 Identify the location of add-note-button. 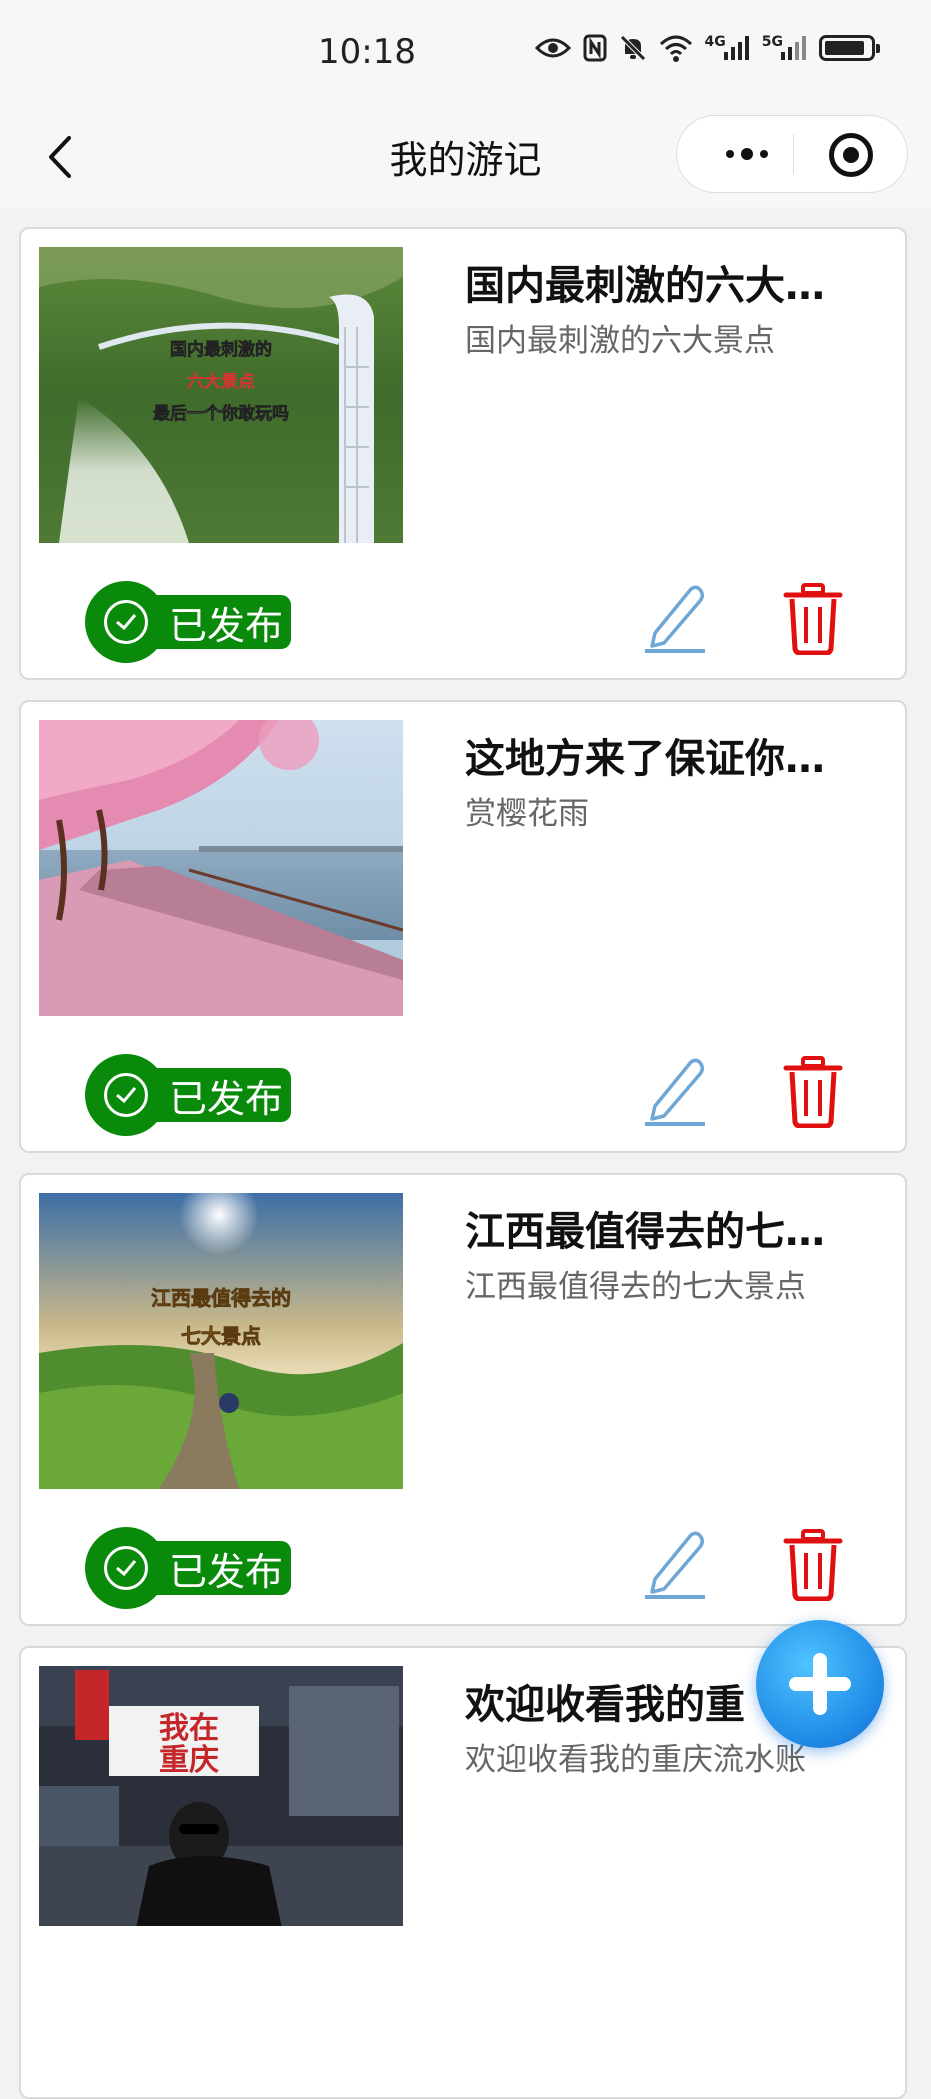
(820, 1684).